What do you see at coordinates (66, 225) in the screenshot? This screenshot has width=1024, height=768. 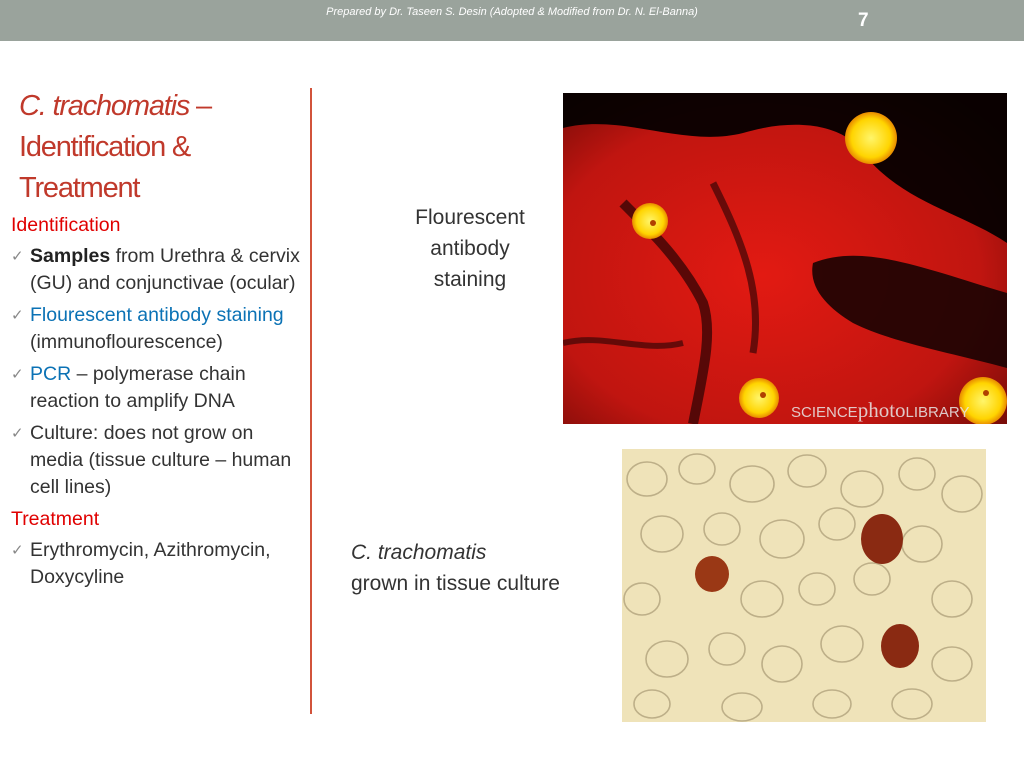 I see `identification-heading: Identification` at bounding box center [66, 225].